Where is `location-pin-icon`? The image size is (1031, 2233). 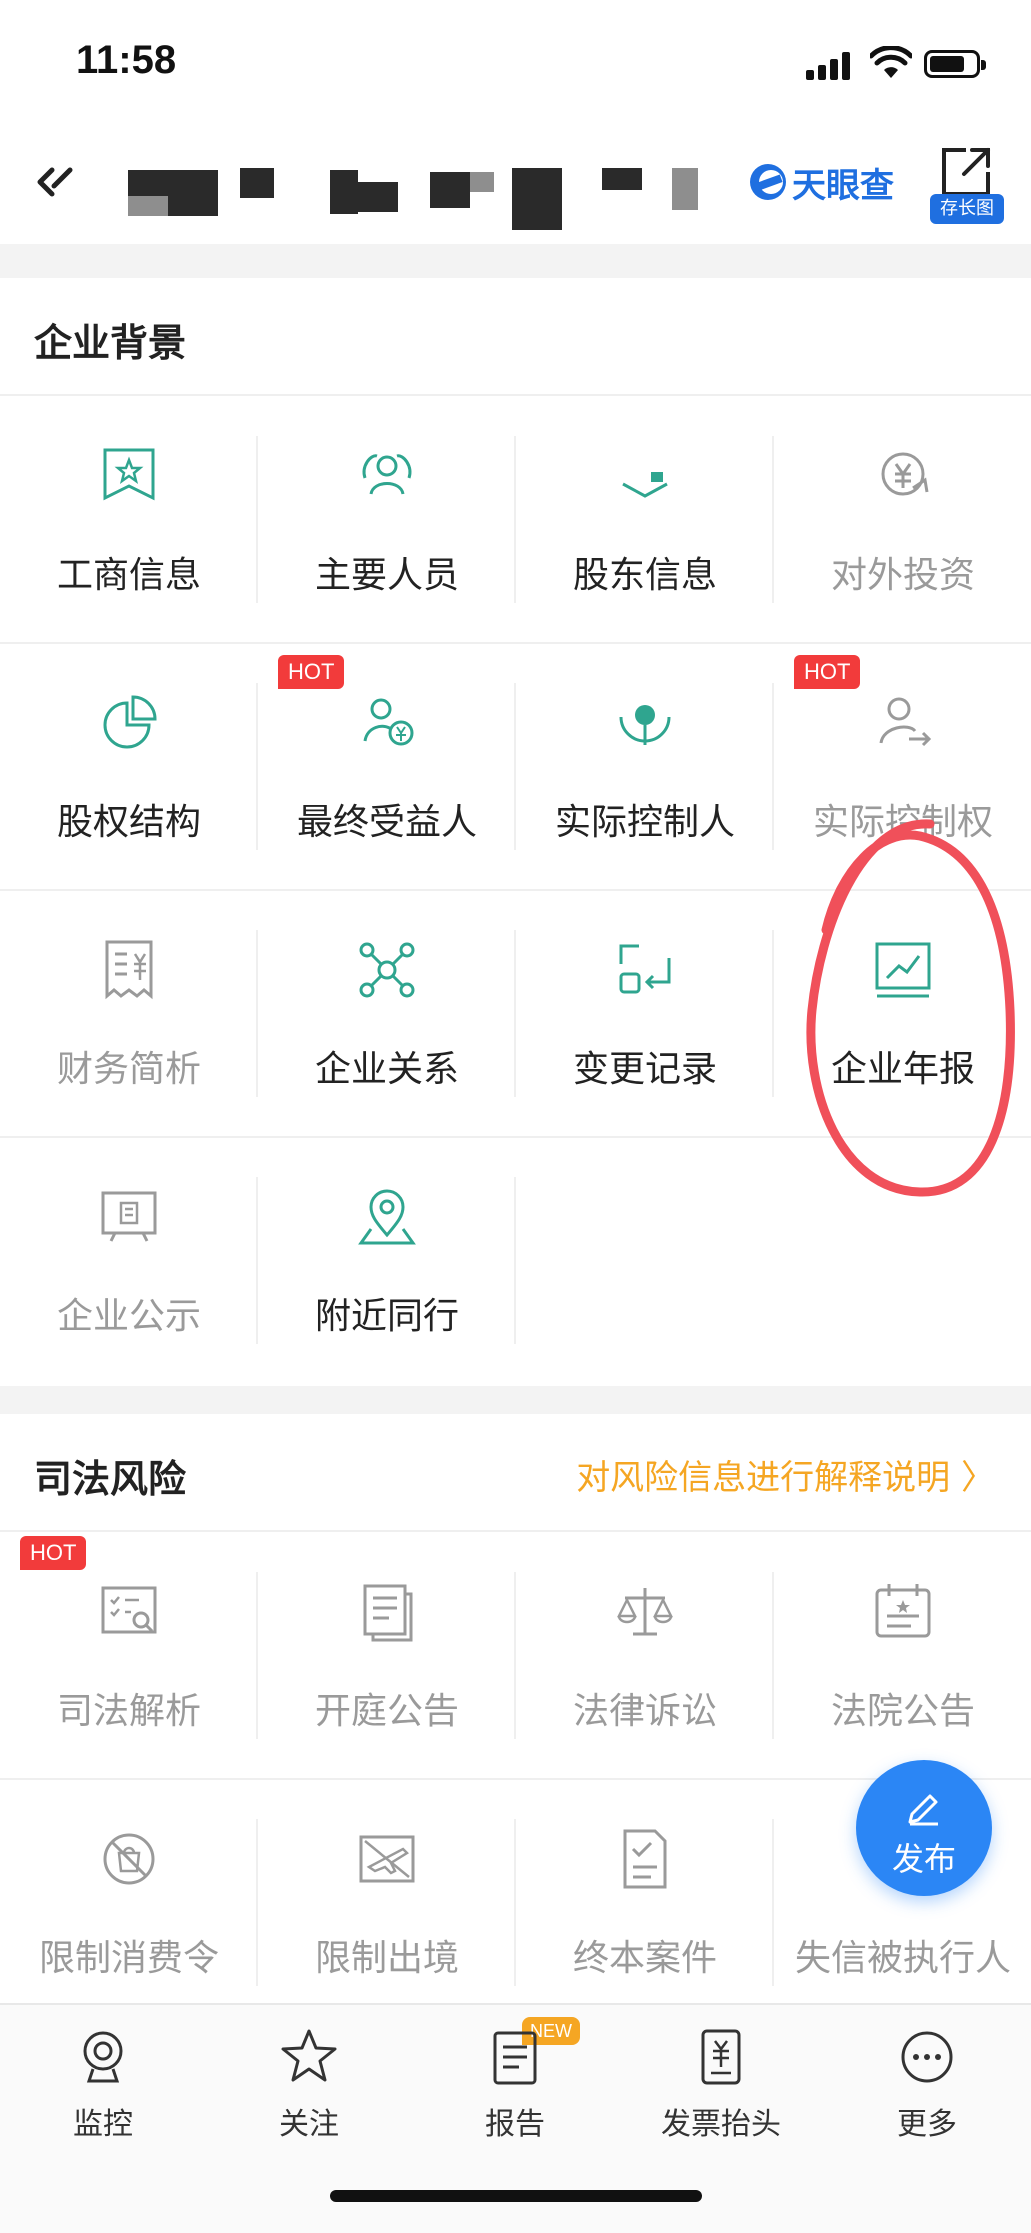
location-pin-icon is located at coordinates (387, 1218).